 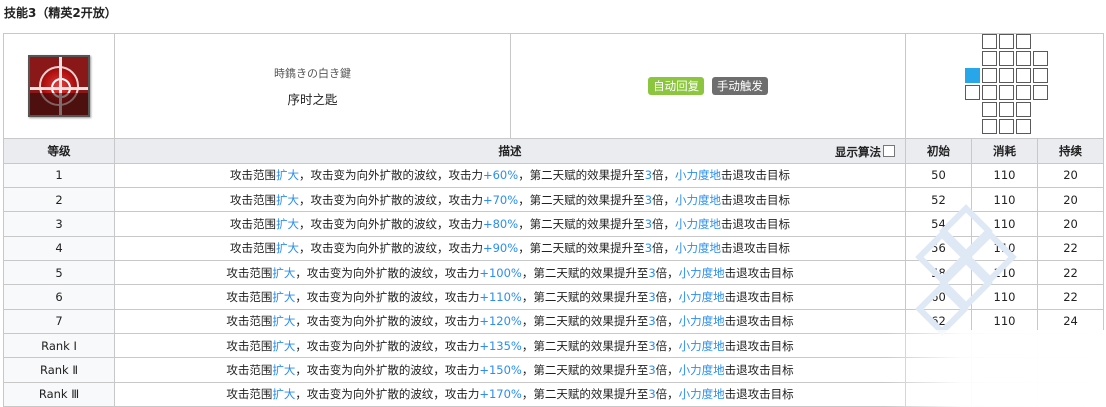 I want to click on atk-bonus: +90%, so click(x=500, y=248).